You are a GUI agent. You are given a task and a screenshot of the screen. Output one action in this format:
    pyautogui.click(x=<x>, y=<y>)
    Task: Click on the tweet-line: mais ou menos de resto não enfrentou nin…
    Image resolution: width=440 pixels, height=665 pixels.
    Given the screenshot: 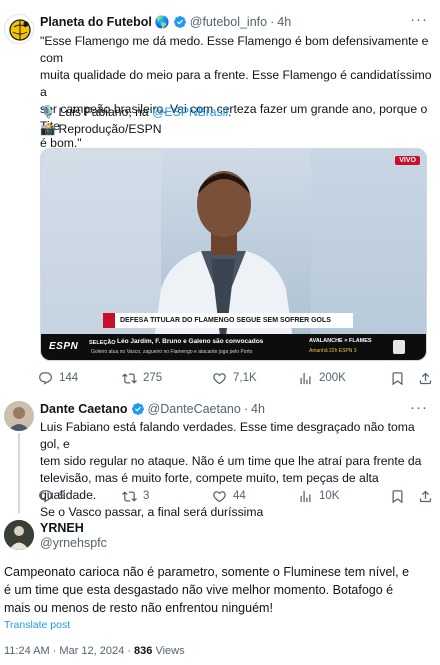 What is the action you would take?
    pyautogui.click(x=138, y=608)
    